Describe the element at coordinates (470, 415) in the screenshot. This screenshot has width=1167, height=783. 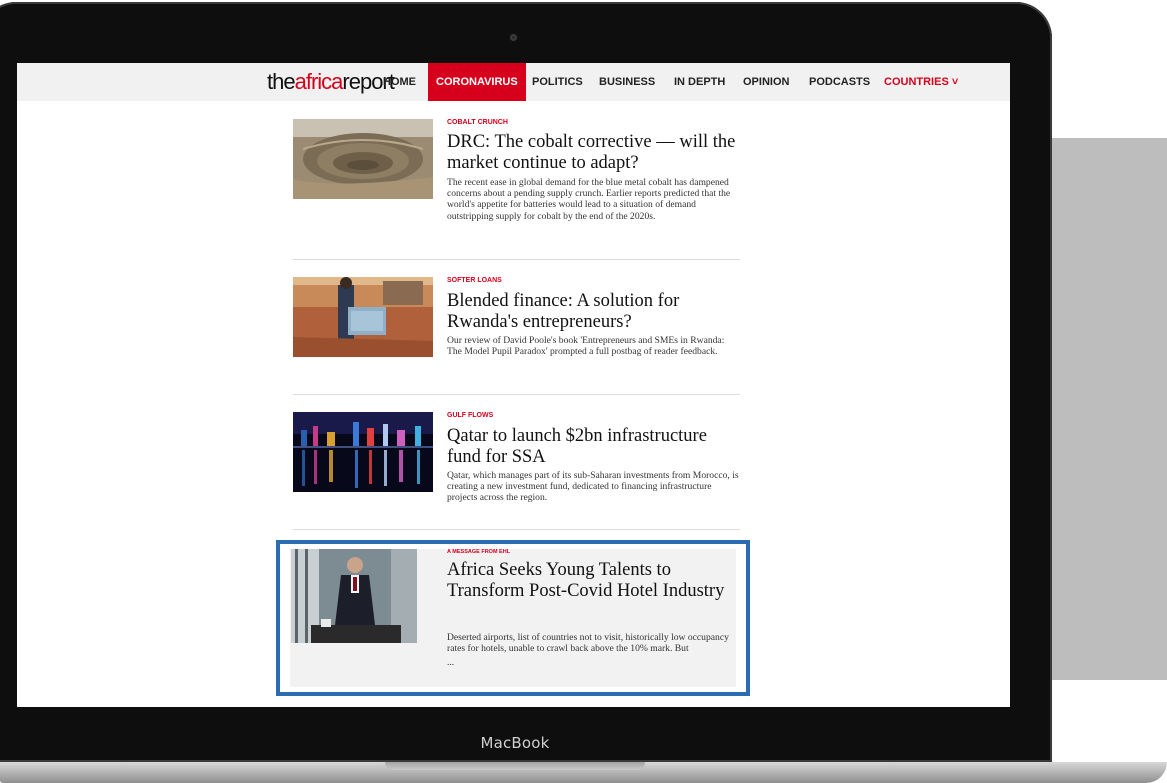
I see `article-kicker: GULF FLOWS` at that location.